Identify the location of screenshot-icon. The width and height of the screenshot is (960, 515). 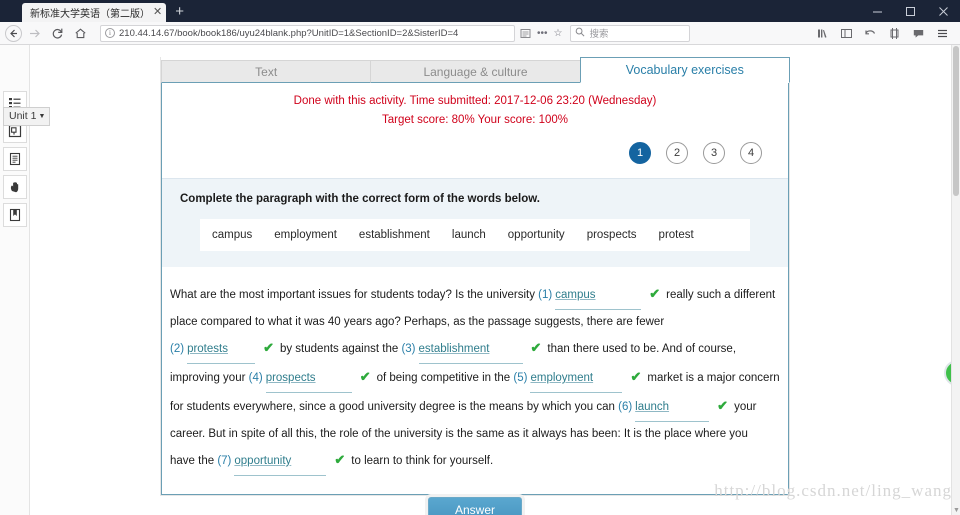
(894, 33).